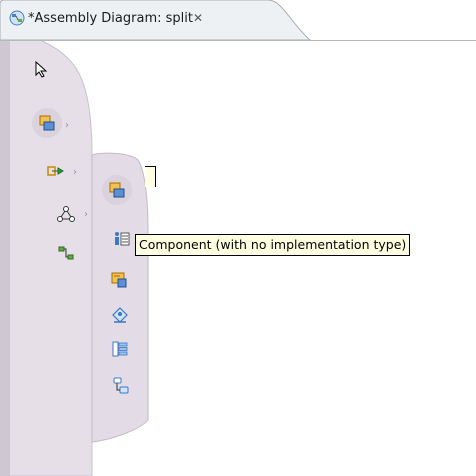  What do you see at coordinates (117, 190) in the screenshot?
I see `component-icon` at bounding box center [117, 190].